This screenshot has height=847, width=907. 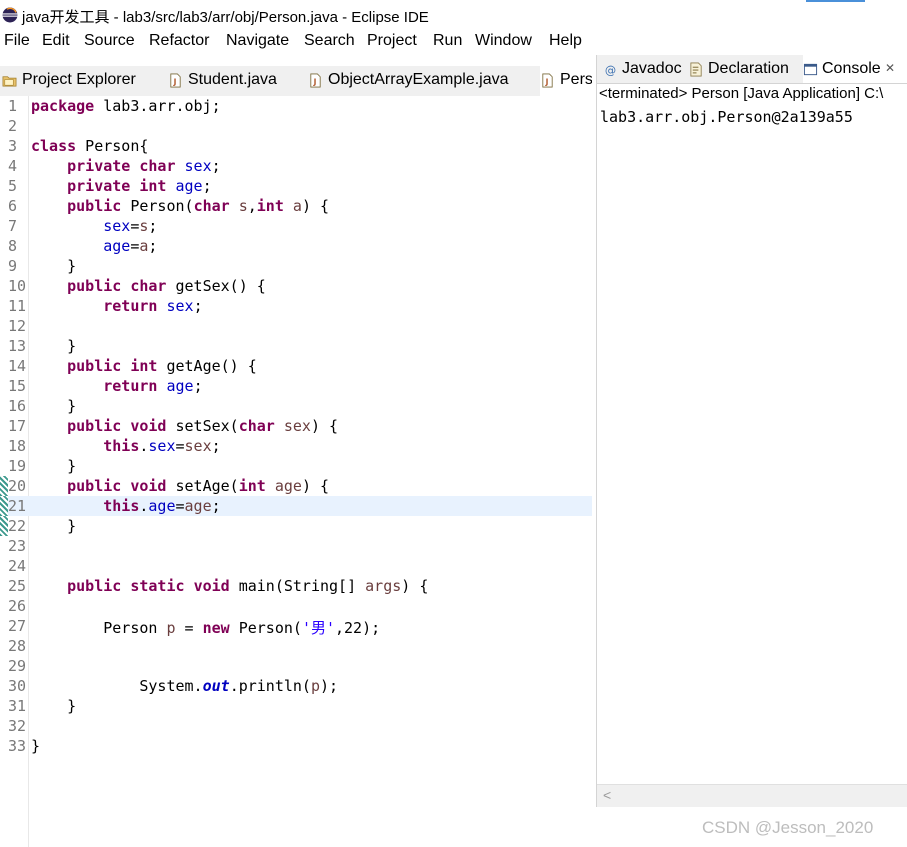 I want to click on tab-project-explorer: Project Explorer, so click(x=82, y=81).